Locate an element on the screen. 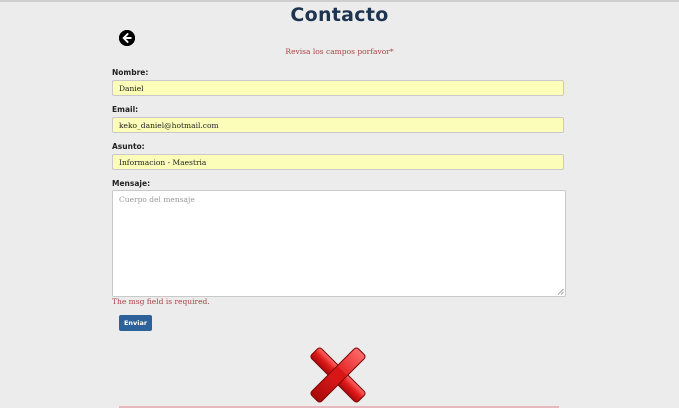  back-button is located at coordinates (127, 38).